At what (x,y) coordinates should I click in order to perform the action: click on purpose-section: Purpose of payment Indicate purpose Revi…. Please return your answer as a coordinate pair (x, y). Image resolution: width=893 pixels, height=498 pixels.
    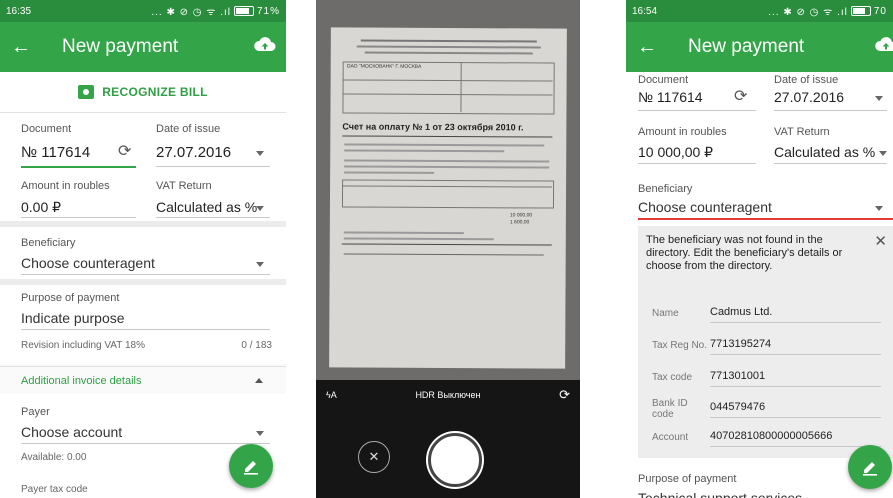
    Looking at the image, I should click on (143, 324).